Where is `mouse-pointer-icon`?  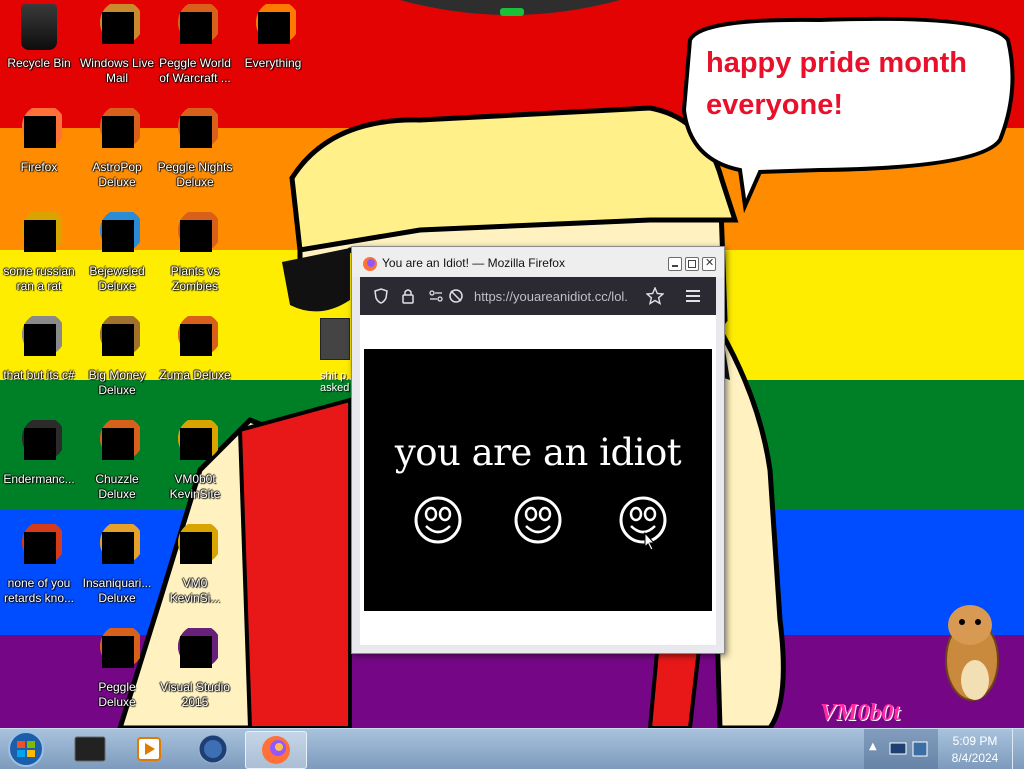
mouse-pointer-icon is located at coordinates (650, 541).